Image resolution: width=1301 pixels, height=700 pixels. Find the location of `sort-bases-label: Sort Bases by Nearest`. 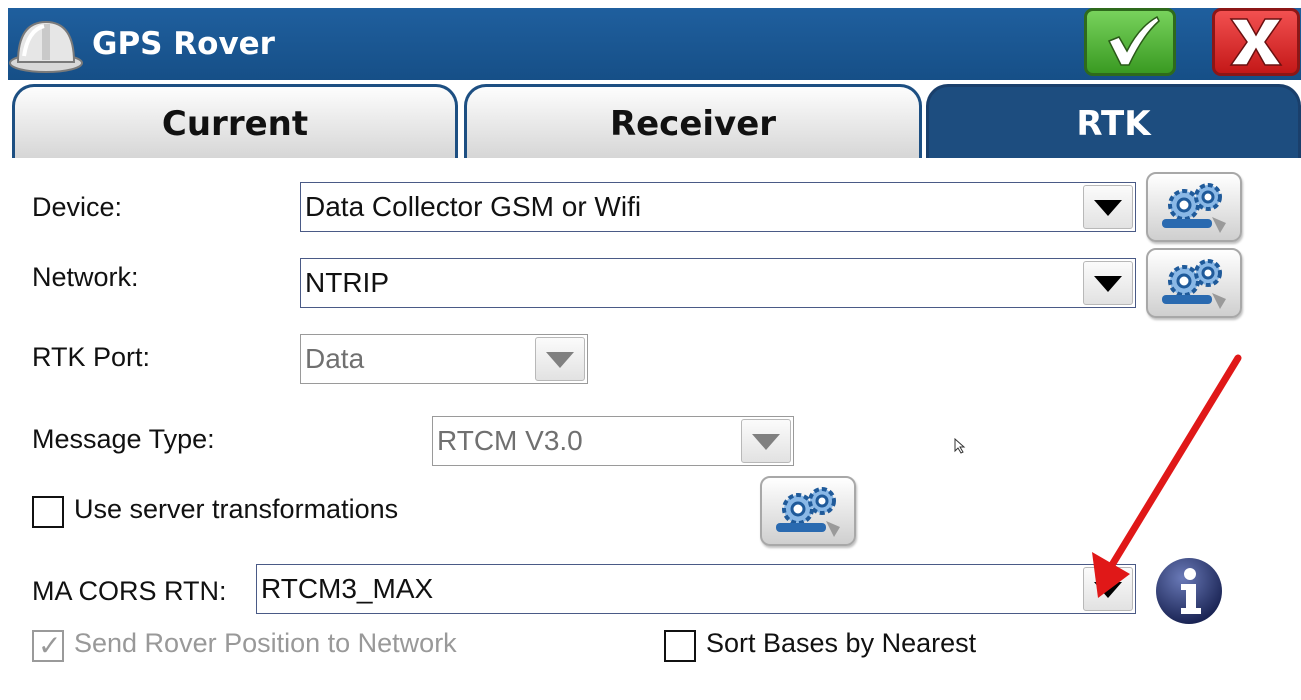

sort-bases-label: Sort Bases by Nearest is located at coordinates (841, 643).